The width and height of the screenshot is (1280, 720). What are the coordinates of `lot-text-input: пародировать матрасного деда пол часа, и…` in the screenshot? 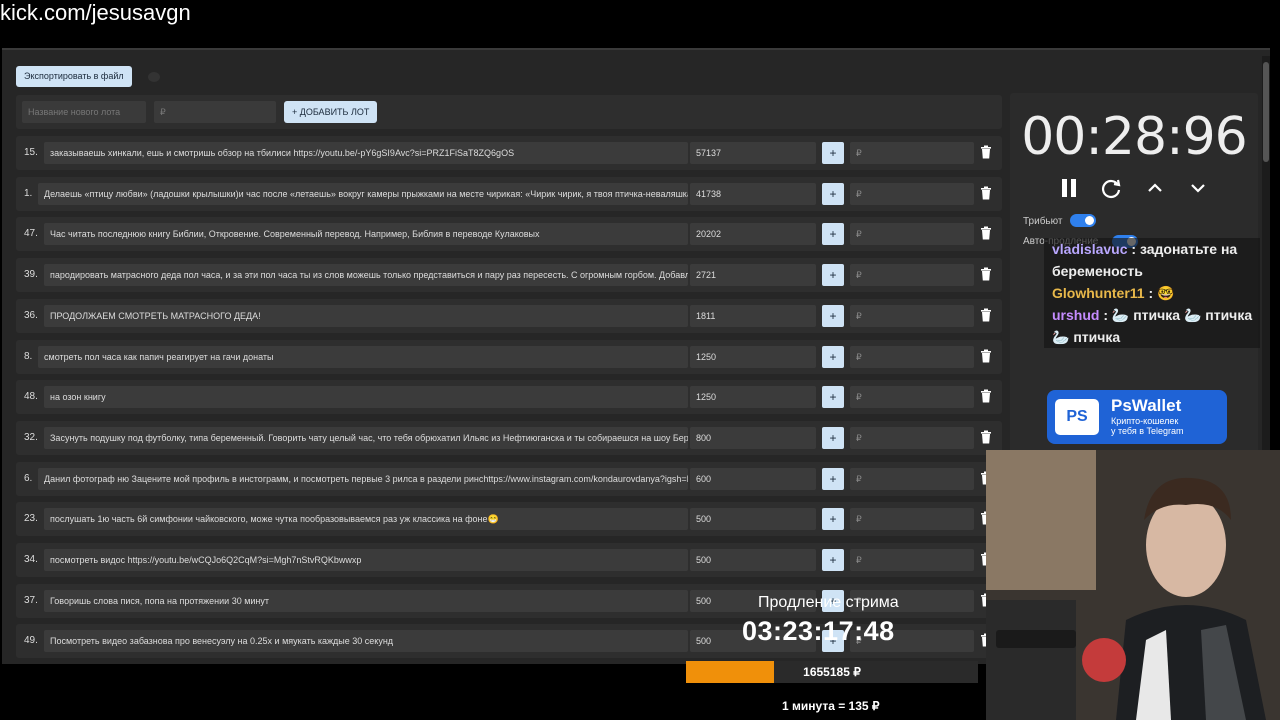 It's located at (366, 275).